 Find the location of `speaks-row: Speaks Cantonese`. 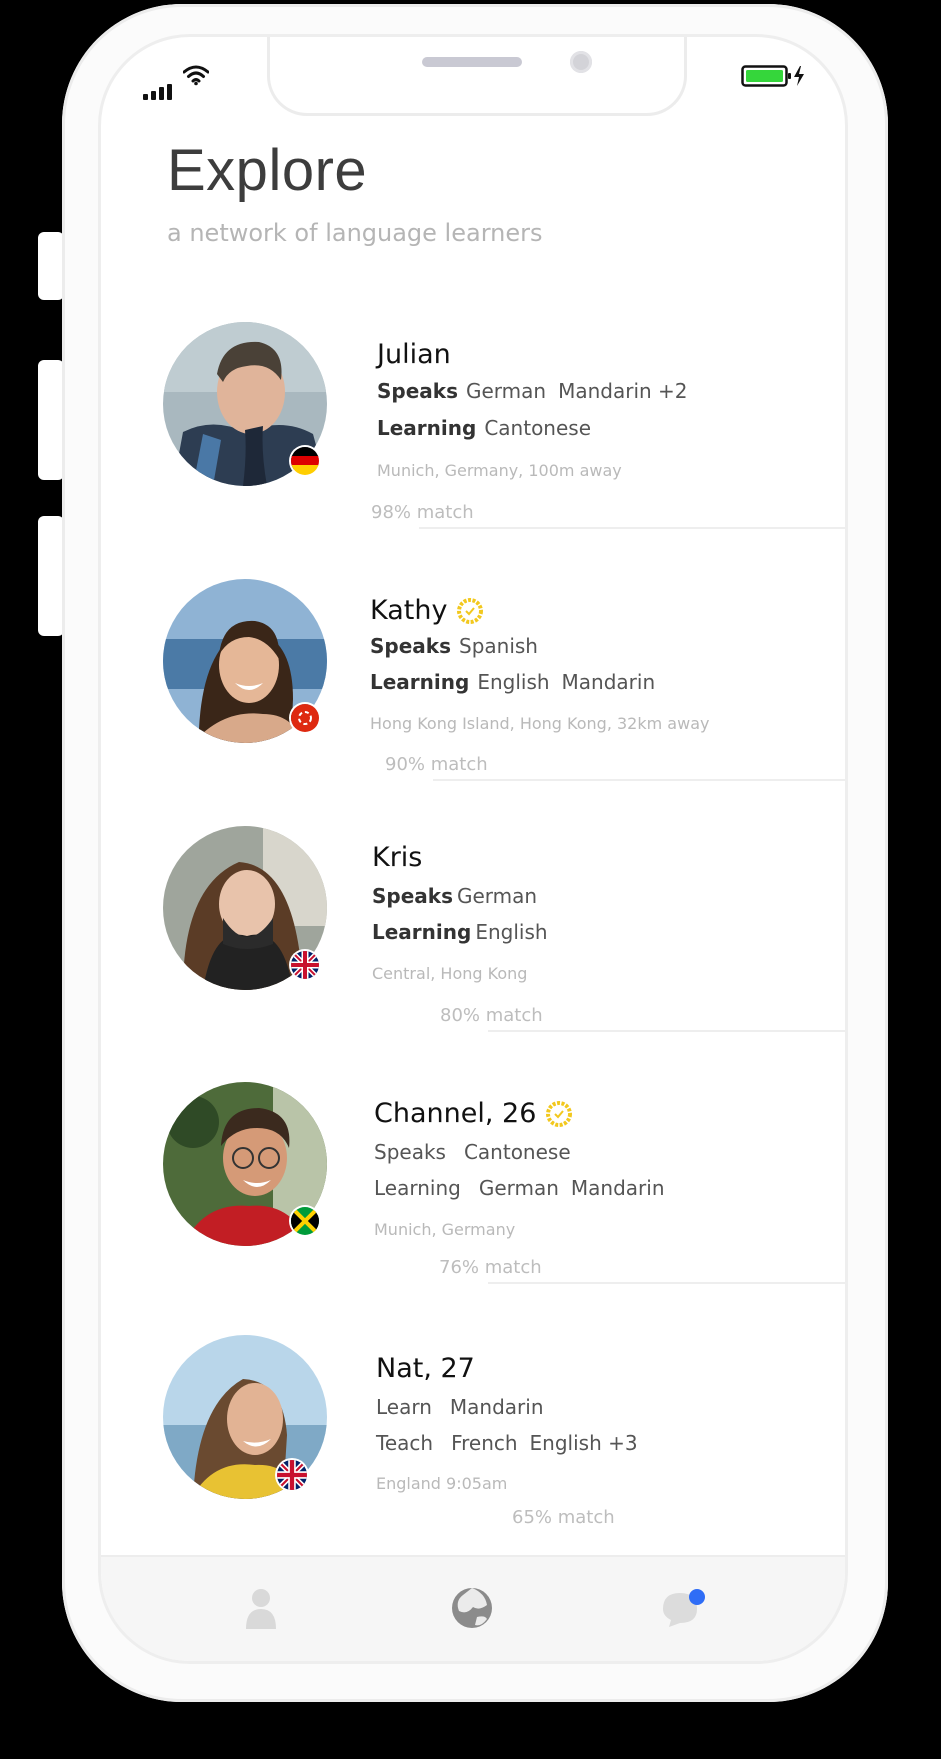

speaks-row: Speaks Cantonese is located at coordinates (472, 1152).